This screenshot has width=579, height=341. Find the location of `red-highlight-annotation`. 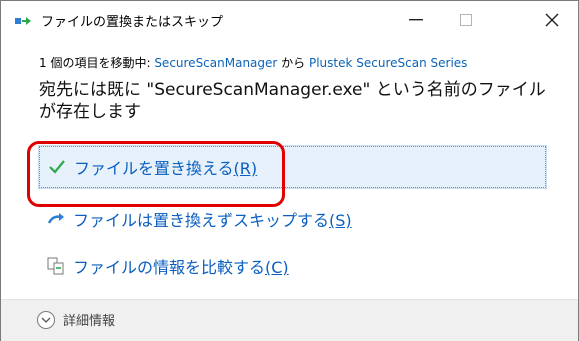

red-highlight-annotation is located at coordinates (156, 174).